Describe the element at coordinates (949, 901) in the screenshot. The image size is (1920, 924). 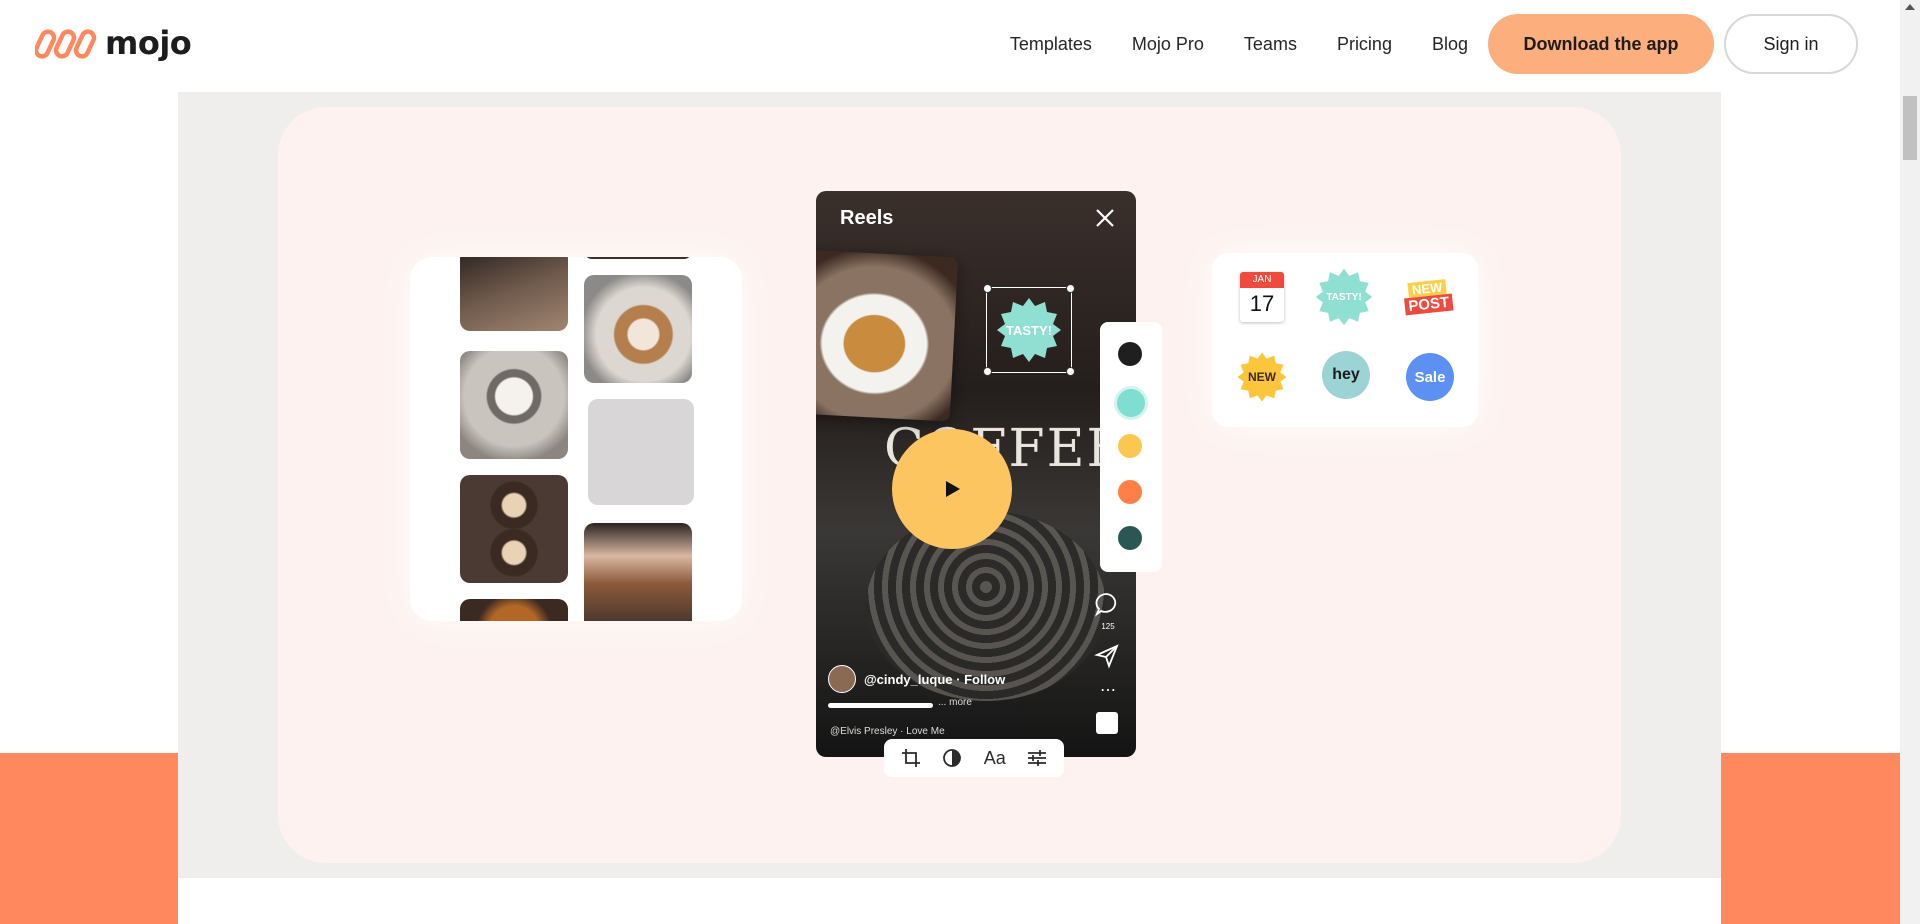
I see `section-bottom` at that location.